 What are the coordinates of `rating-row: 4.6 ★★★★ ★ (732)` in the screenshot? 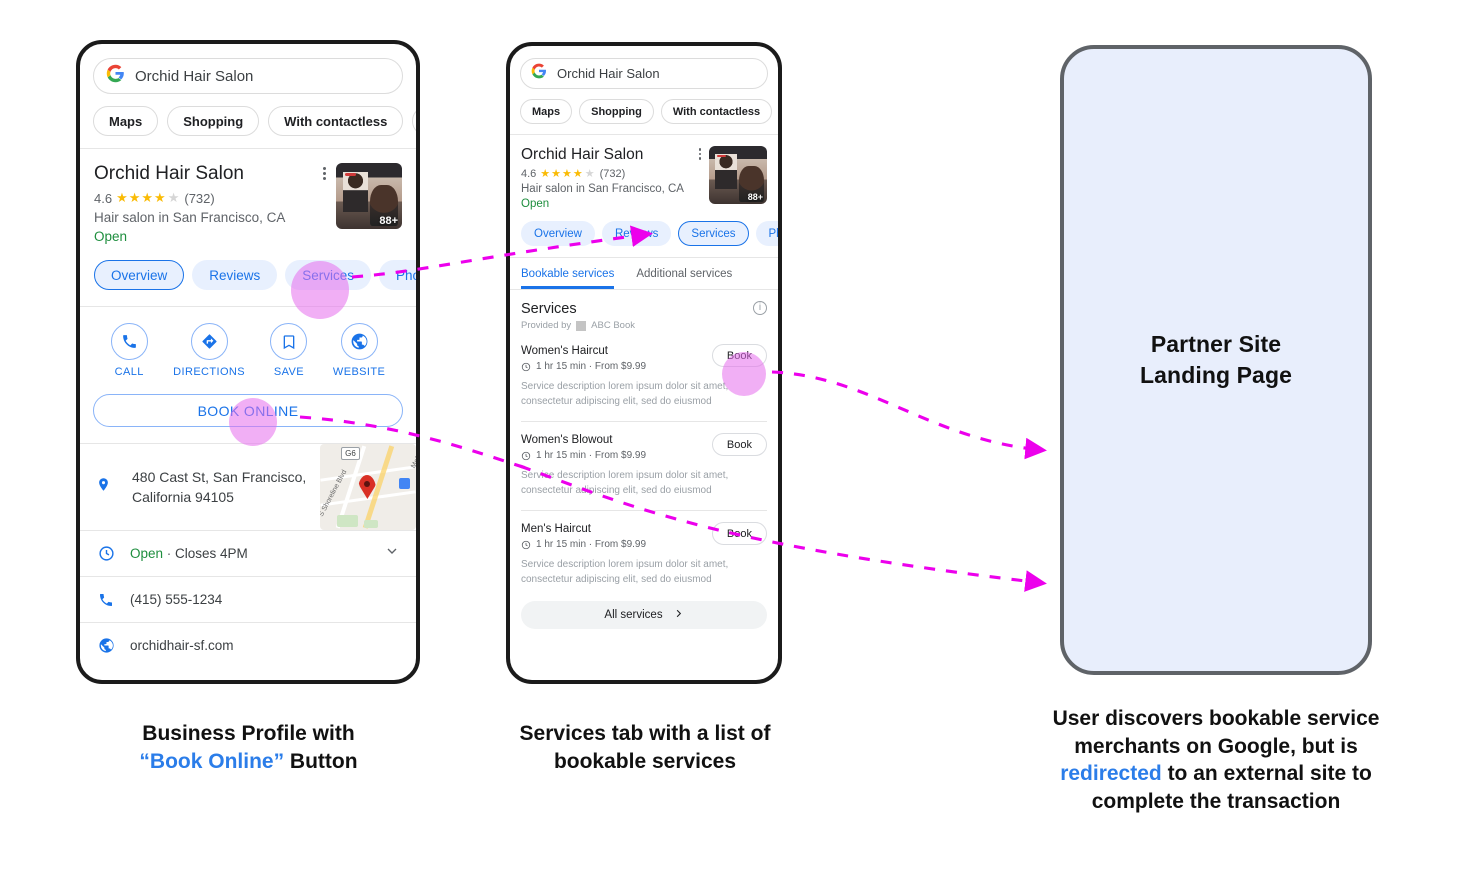 It's located at (610, 174).